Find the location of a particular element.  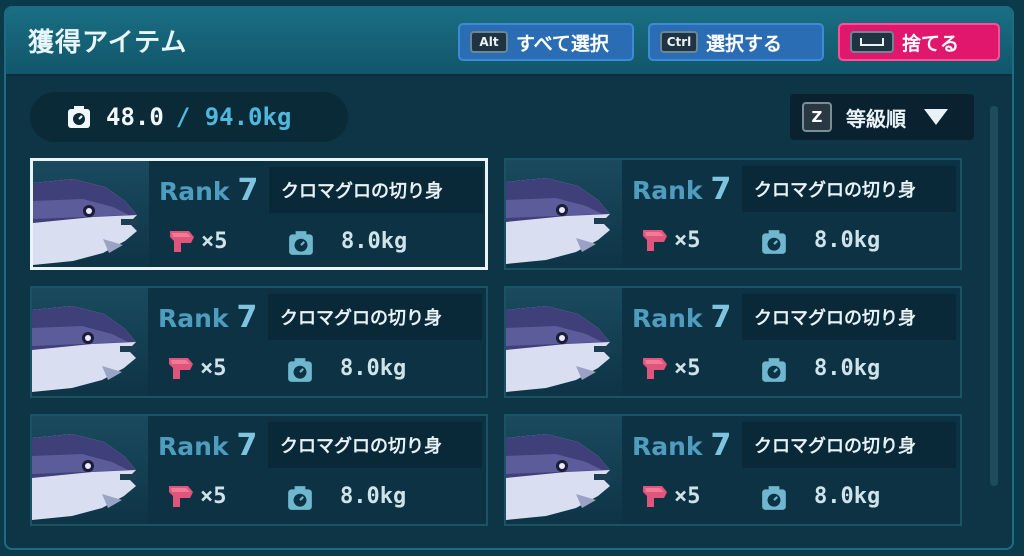

select-all-button: Alt すべて選択 is located at coordinates (546, 42).